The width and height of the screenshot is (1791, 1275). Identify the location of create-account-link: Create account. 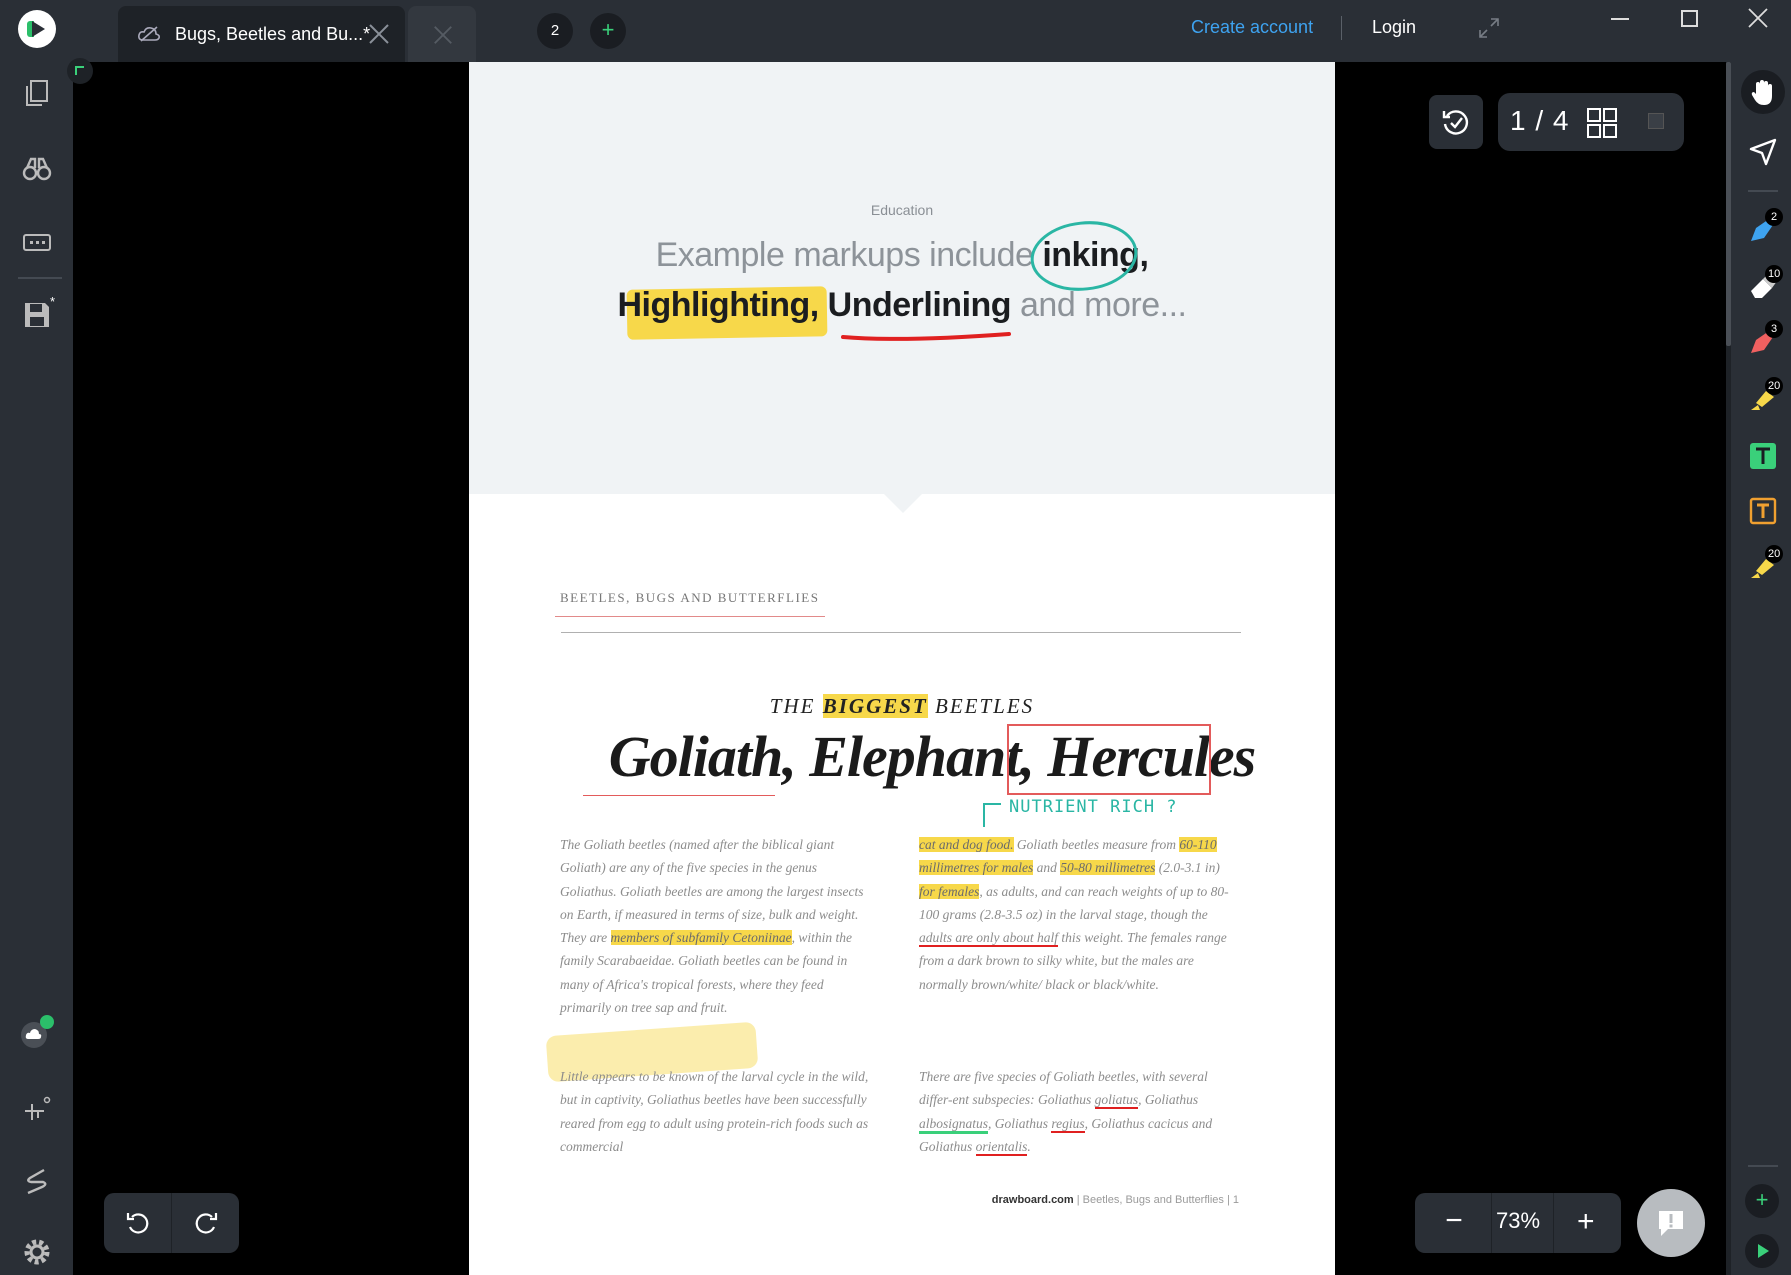
(1252, 27).